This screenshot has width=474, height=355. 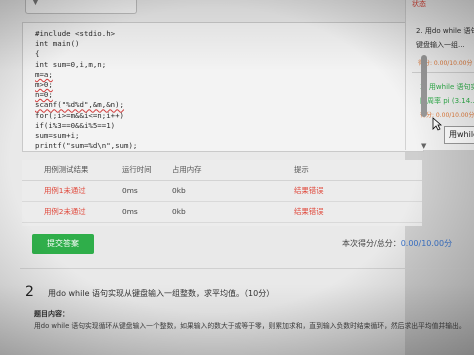 What do you see at coordinates (65, 211) in the screenshot?
I see `case-status: 用例2未通过` at bounding box center [65, 211].